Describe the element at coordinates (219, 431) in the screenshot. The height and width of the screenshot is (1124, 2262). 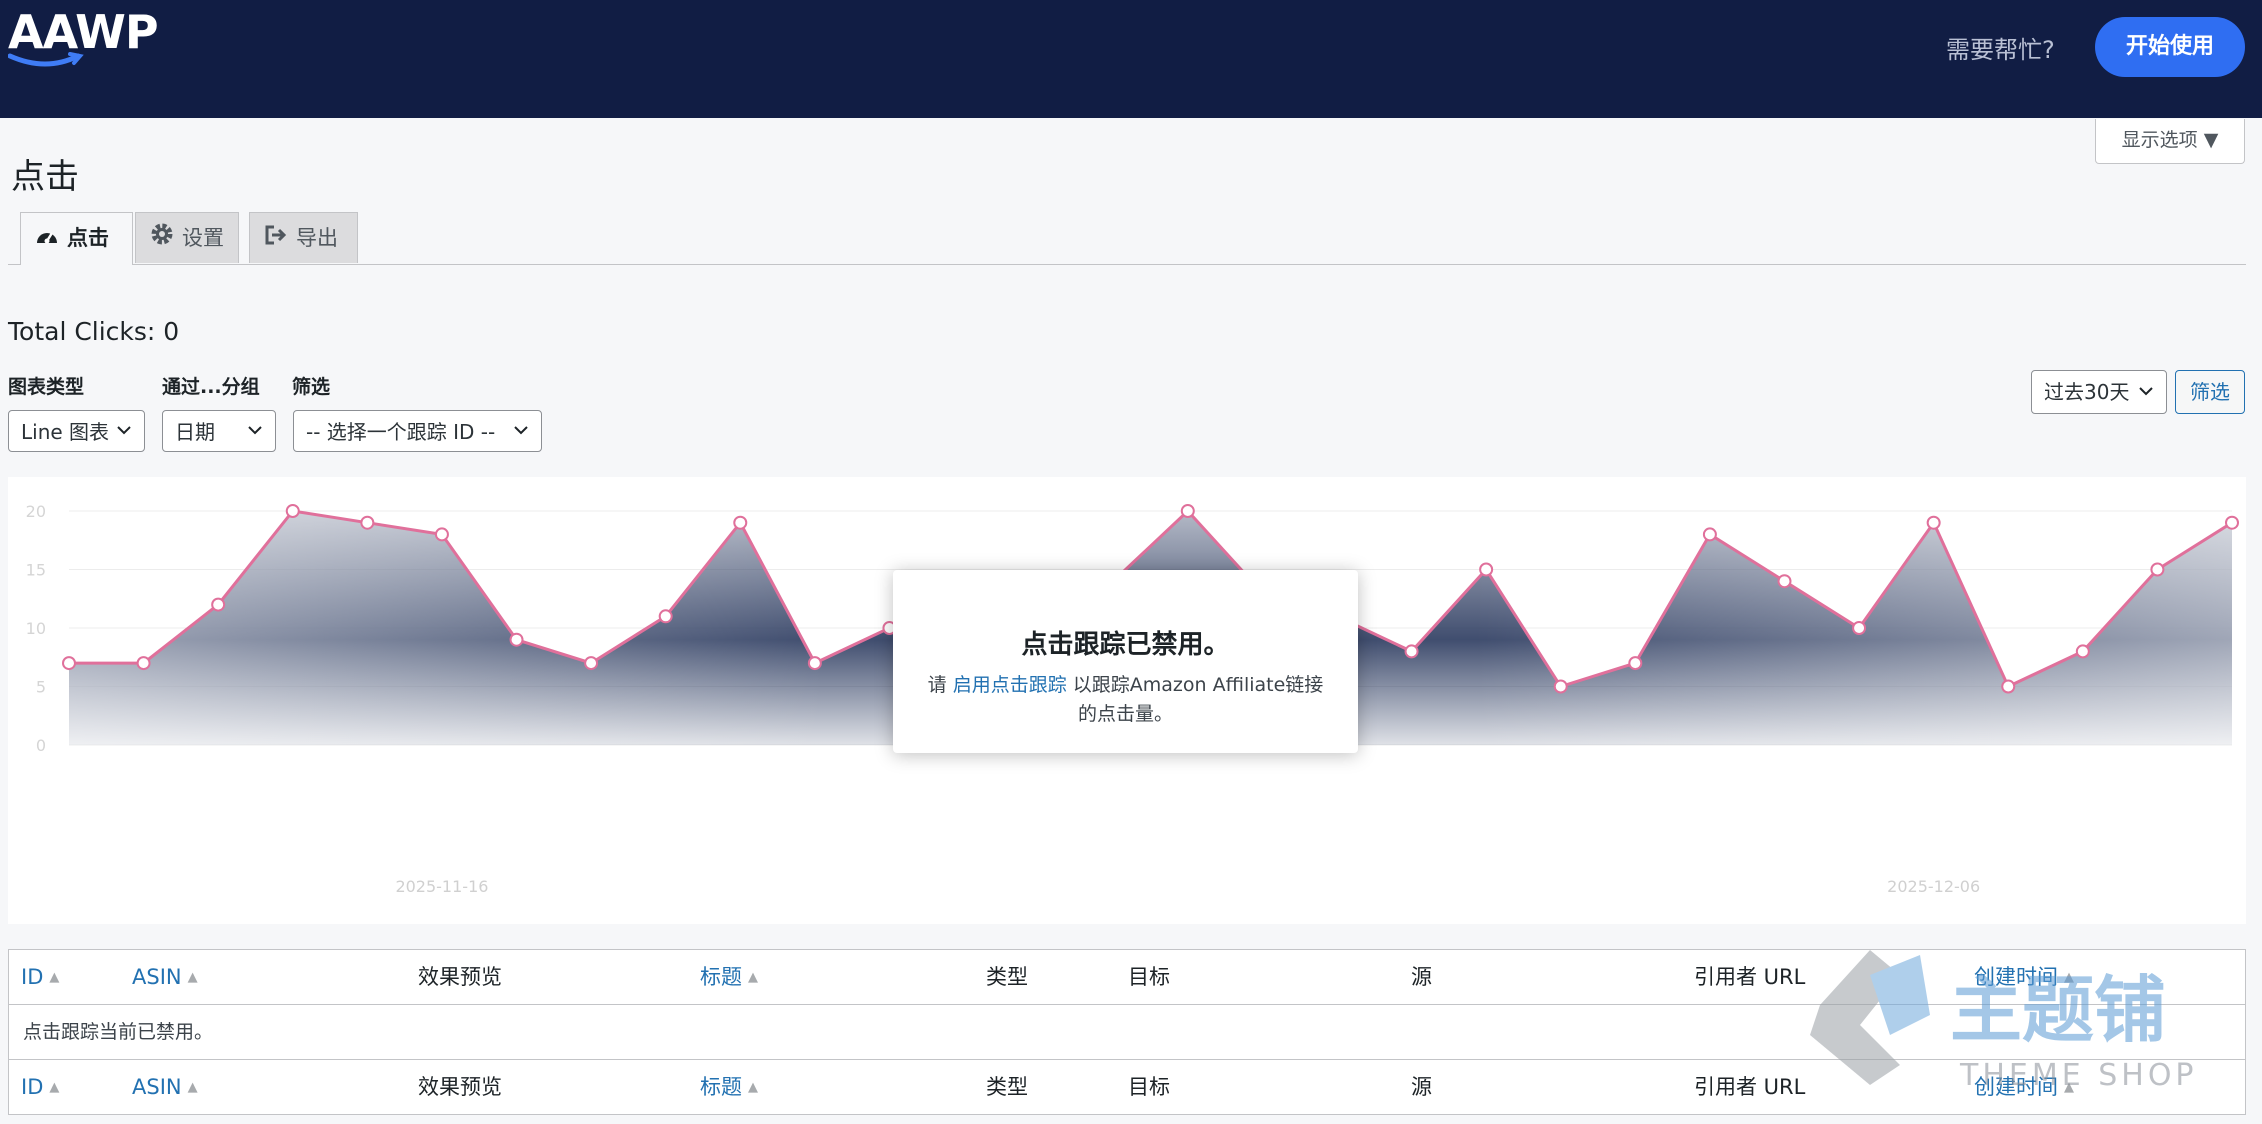
I see `group-by-select: 日期` at that location.